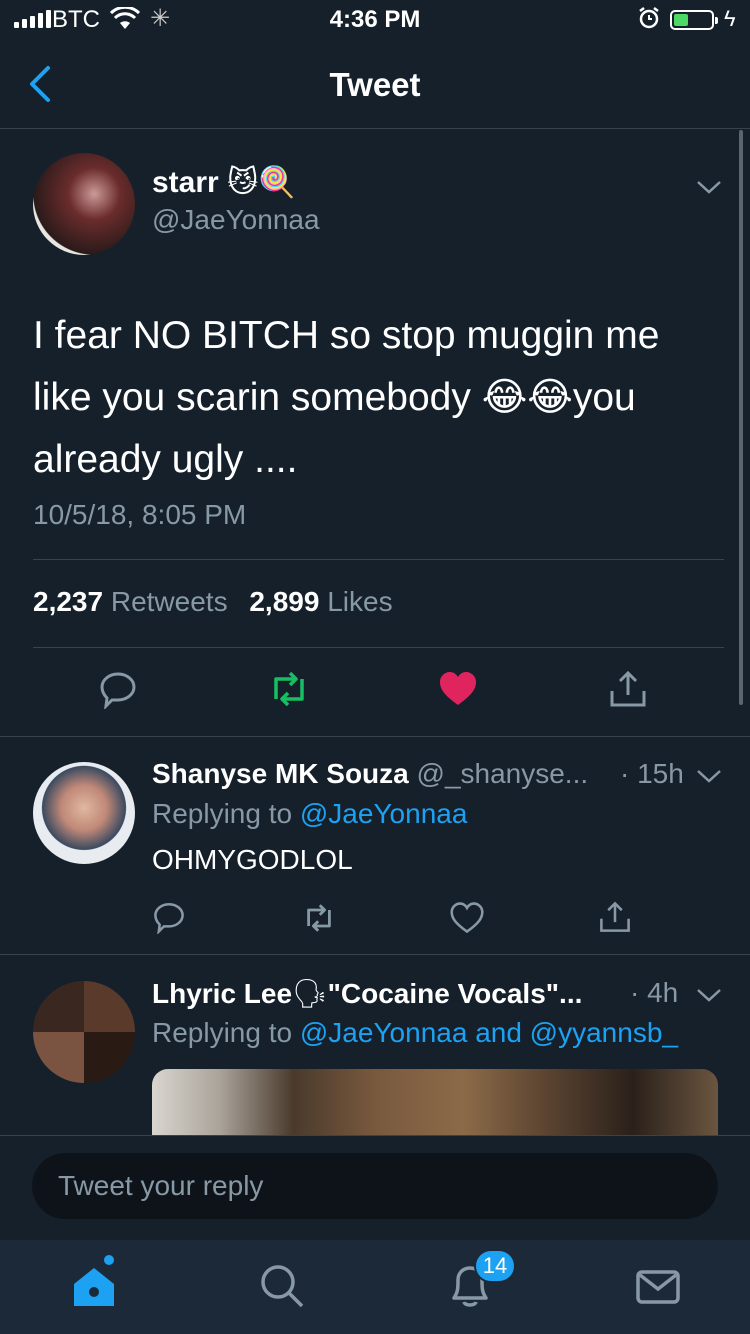 Image resolution: width=750 pixels, height=1334 pixels. Describe the element at coordinates (84, 204) in the screenshot. I see `author-avatar` at that location.